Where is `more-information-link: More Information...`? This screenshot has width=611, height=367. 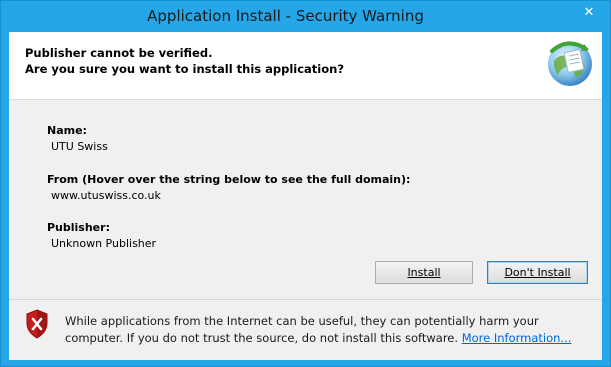
more-information-link: More Information... is located at coordinates (517, 338).